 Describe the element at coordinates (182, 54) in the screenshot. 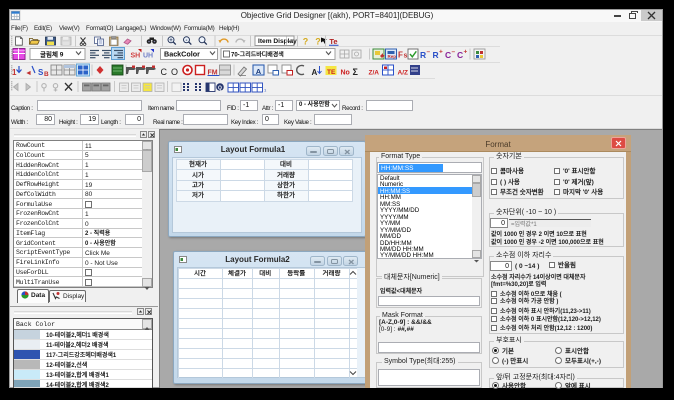

I see `svg-text: BackColor` at that location.